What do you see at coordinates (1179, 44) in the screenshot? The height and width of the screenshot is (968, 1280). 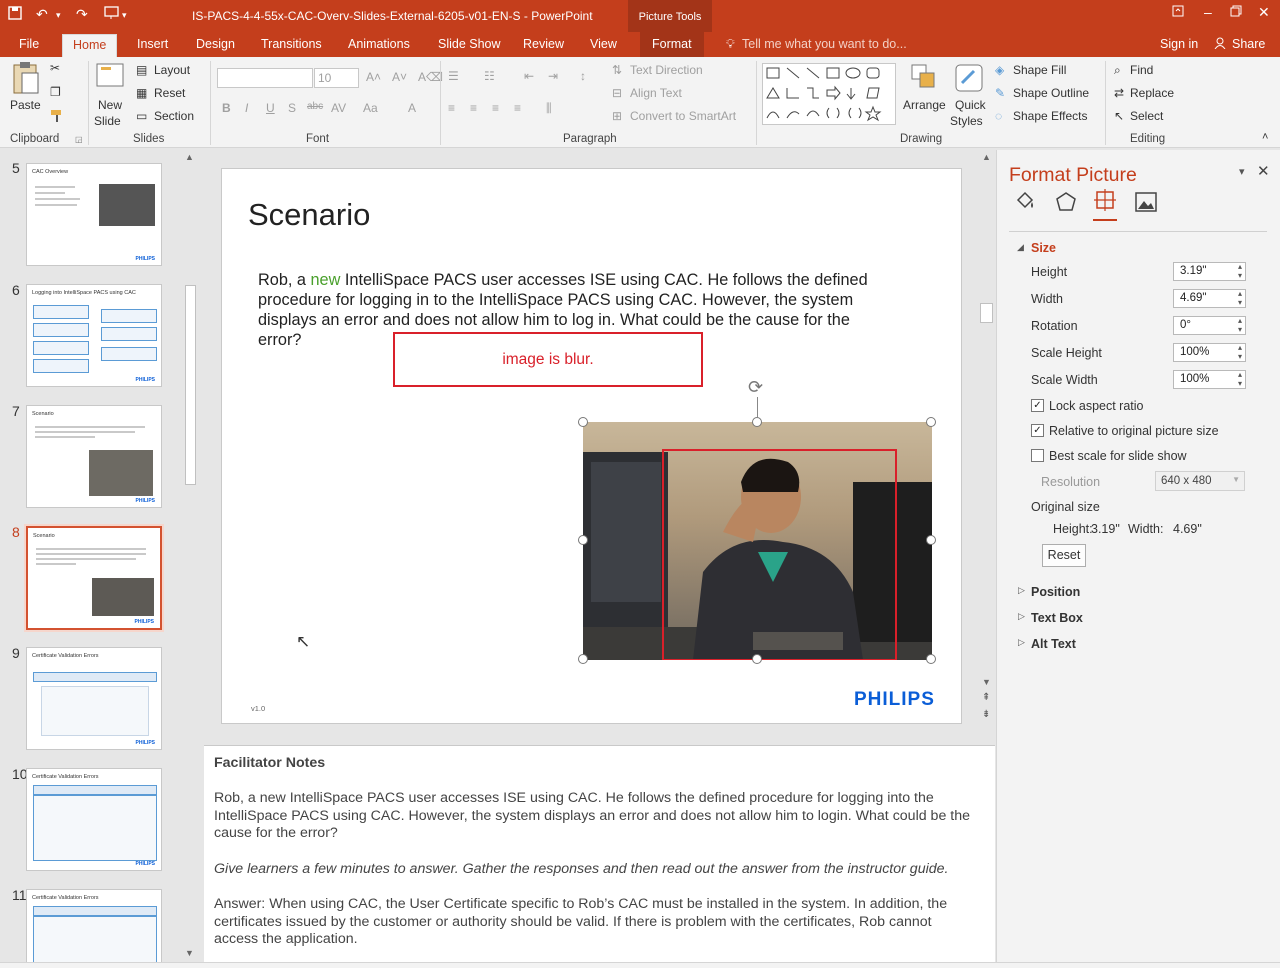 I see `sign-in-link: Sign in` at bounding box center [1179, 44].